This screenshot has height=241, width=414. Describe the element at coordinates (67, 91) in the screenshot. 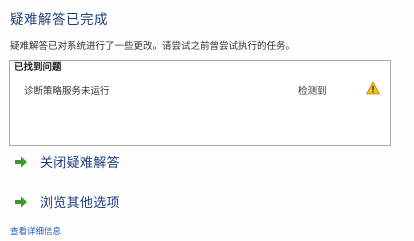

I see `problem-name: 诊断策略服务未运行` at that location.